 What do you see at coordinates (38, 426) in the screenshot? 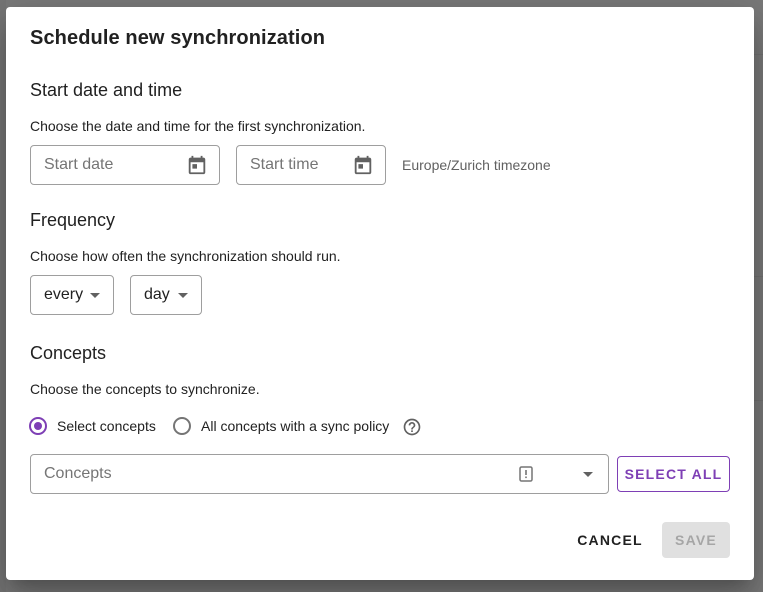
I see `select-concepts-radio` at bounding box center [38, 426].